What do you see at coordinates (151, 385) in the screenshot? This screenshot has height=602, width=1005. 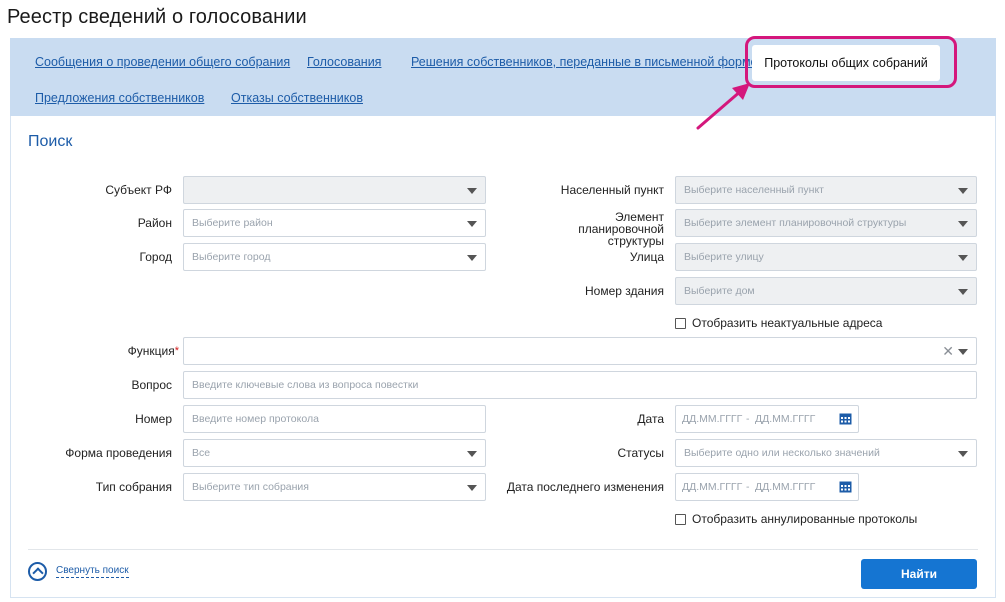 I see `question-label: Вопрос` at bounding box center [151, 385].